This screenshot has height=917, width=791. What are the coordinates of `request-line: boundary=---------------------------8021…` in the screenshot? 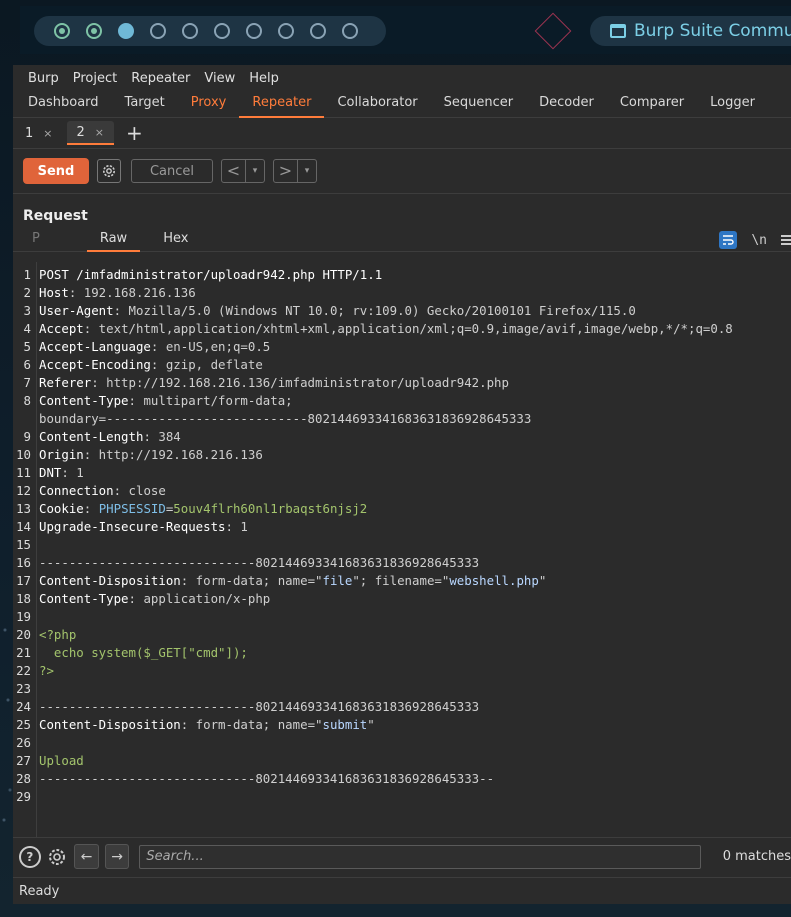 It's located at (402, 419).